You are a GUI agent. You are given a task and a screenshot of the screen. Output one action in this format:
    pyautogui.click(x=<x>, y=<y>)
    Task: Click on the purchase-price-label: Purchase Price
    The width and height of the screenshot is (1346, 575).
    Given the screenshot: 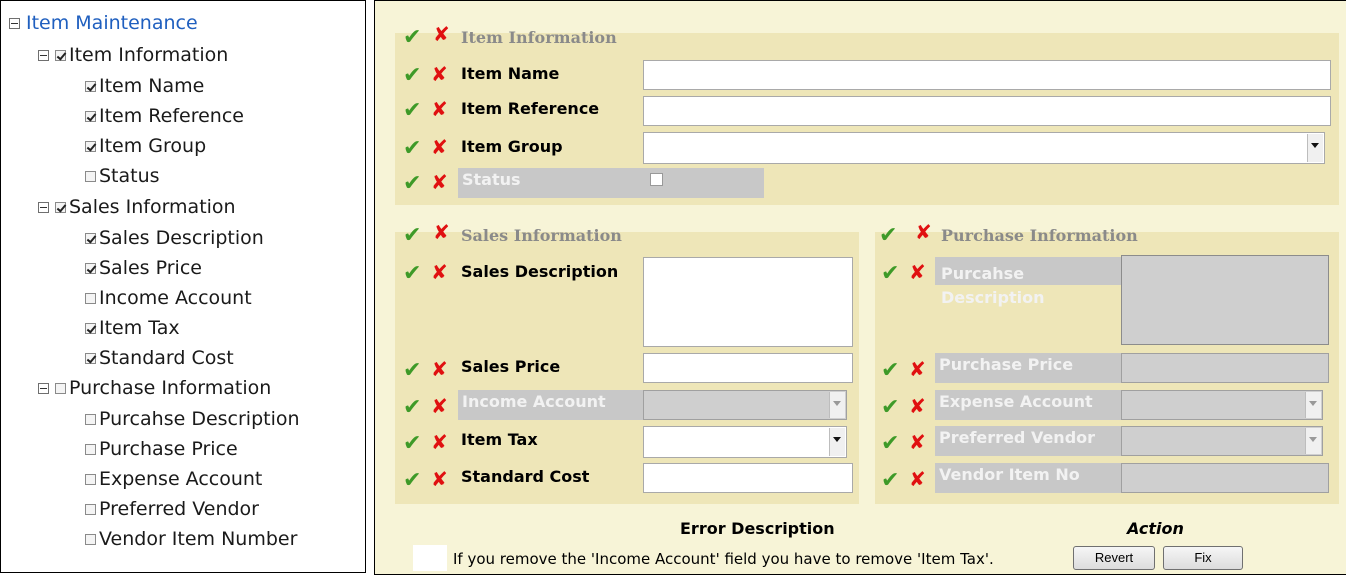 What is the action you would take?
    pyautogui.click(x=1006, y=364)
    